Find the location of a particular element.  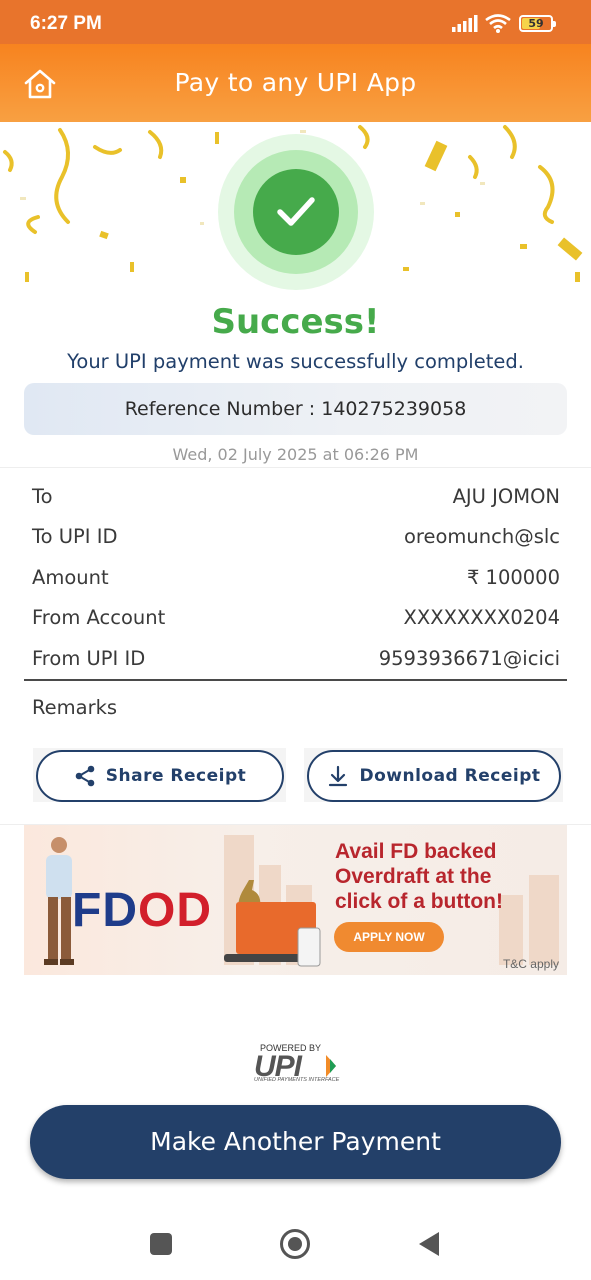

detail-value: 9593936671@icici is located at coordinates (469, 658).